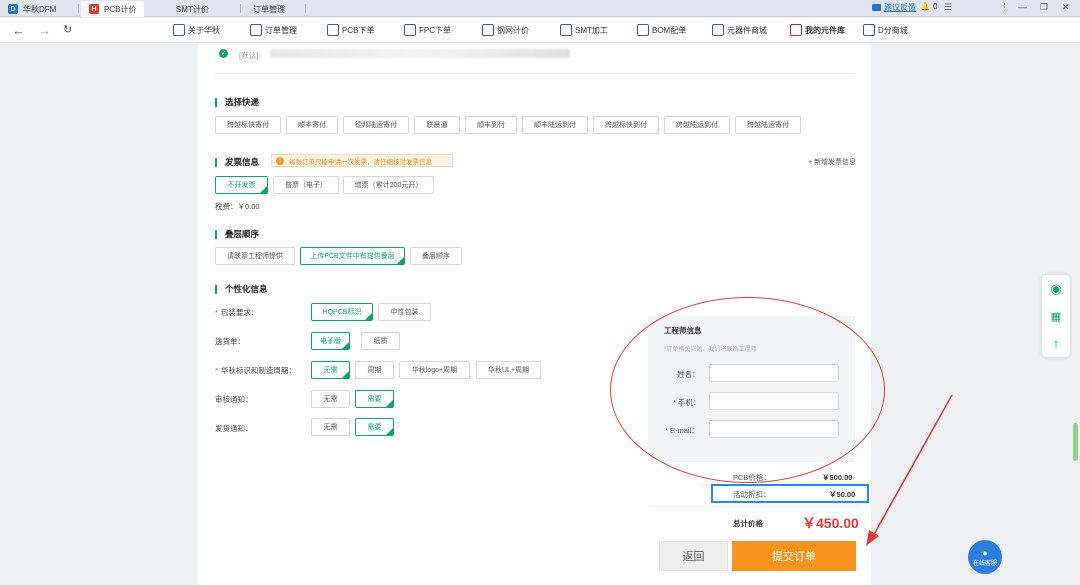 Image resolution: width=1080 pixels, height=585 pixels. I want to click on express-option: 德邦陆运寄付, so click(376, 125).